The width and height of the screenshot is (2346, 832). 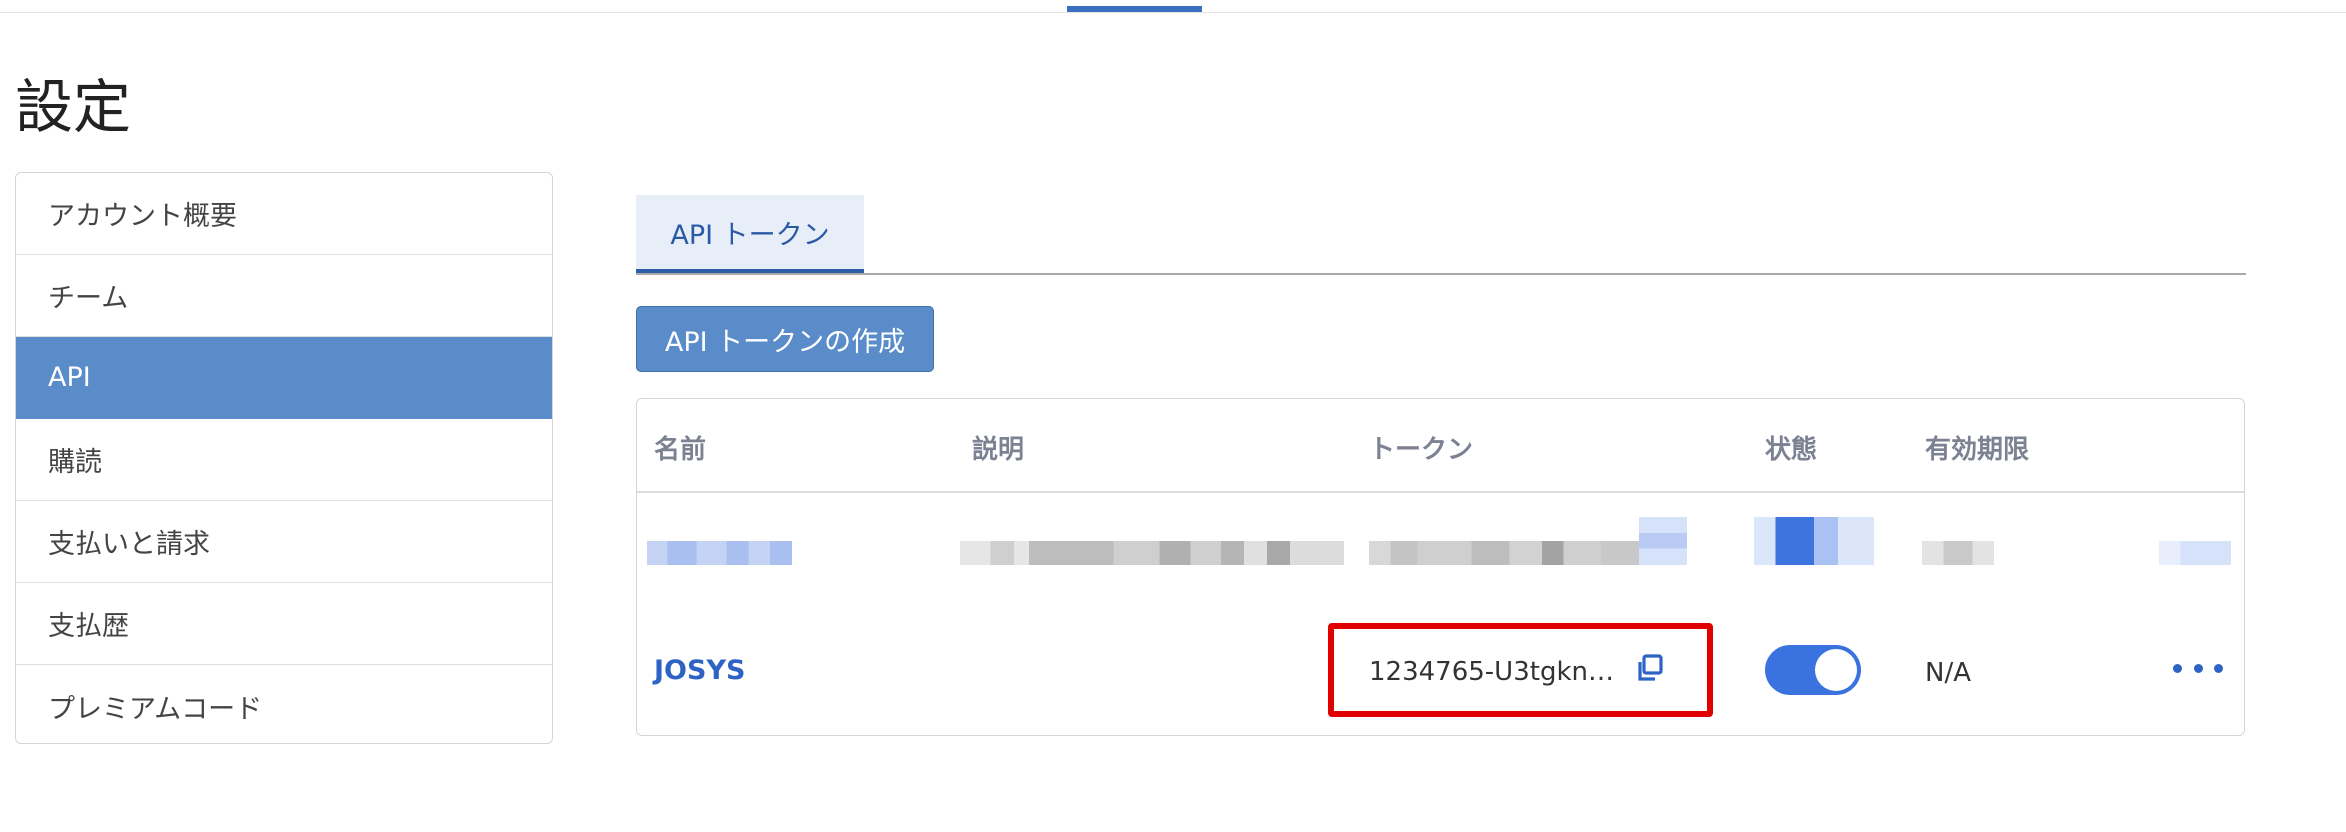 I want to click on sidebar-item-subscription: 購読, so click(x=284, y=460).